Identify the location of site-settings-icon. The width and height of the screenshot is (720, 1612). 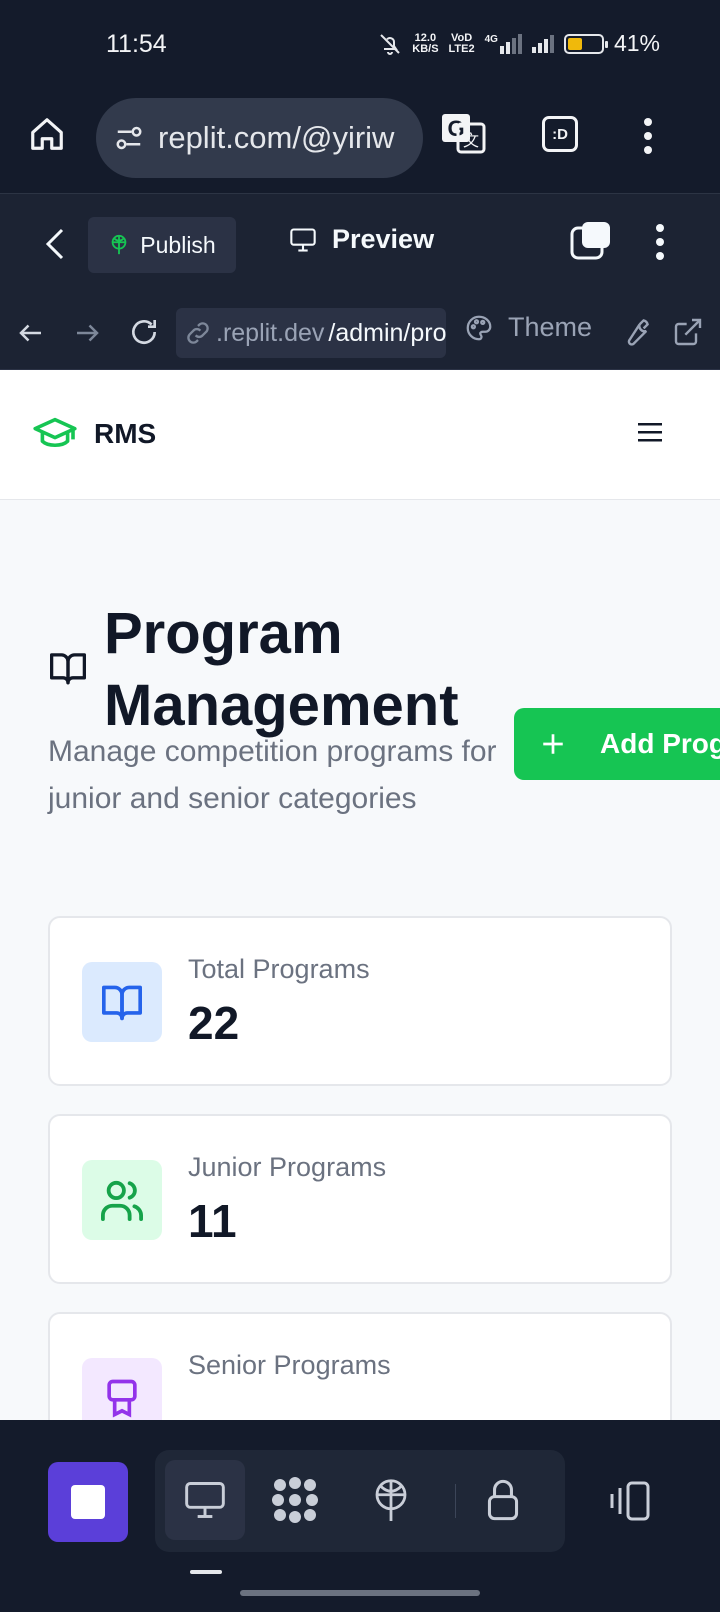
(129, 138).